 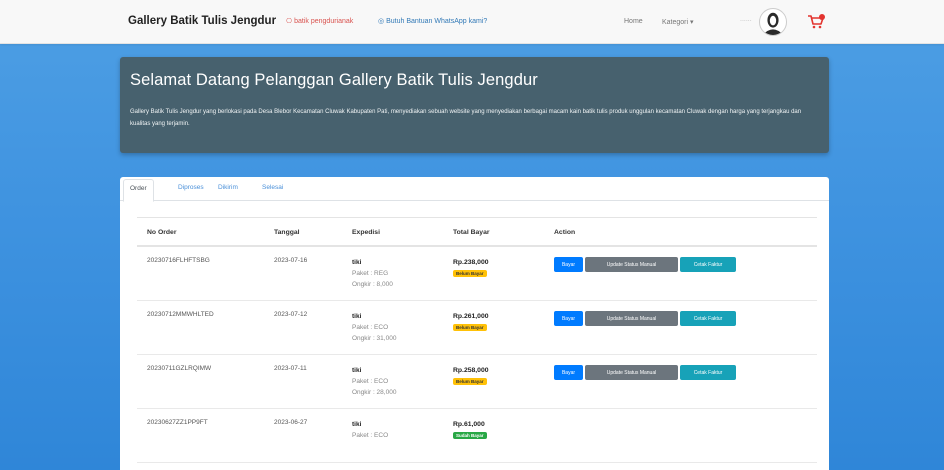 What do you see at coordinates (471, 375) in the screenshot?
I see `order-total: Rp.258,000 Belum Bayar` at bounding box center [471, 375].